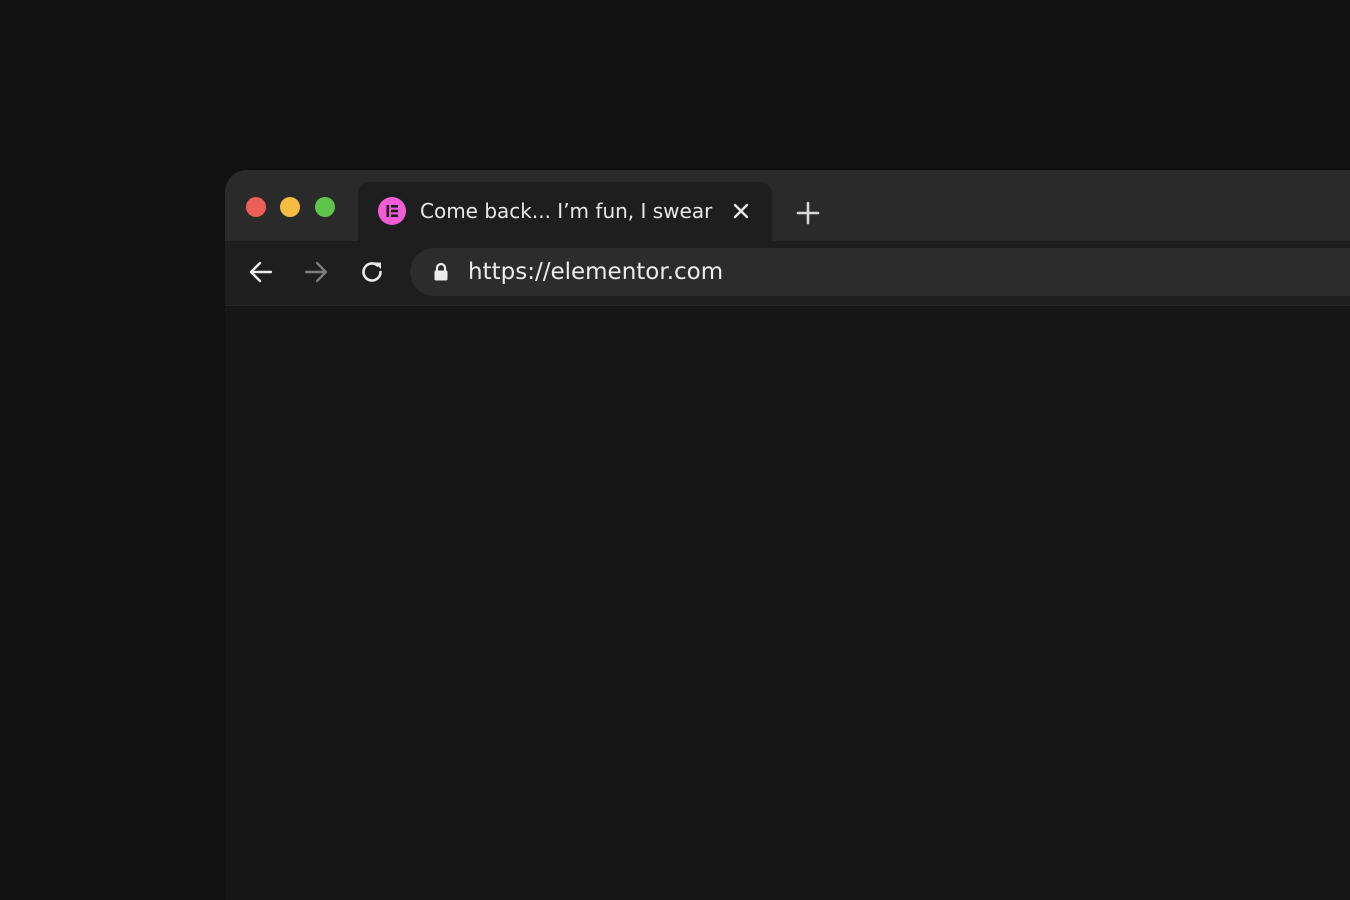  Describe the element at coordinates (741, 211) in the screenshot. I see `close-icon` at that location.